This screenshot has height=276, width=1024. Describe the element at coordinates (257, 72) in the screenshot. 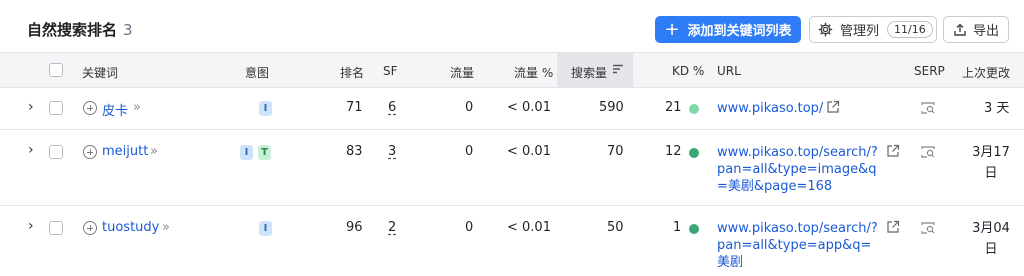

I see `col-intent: 意图` at that location.